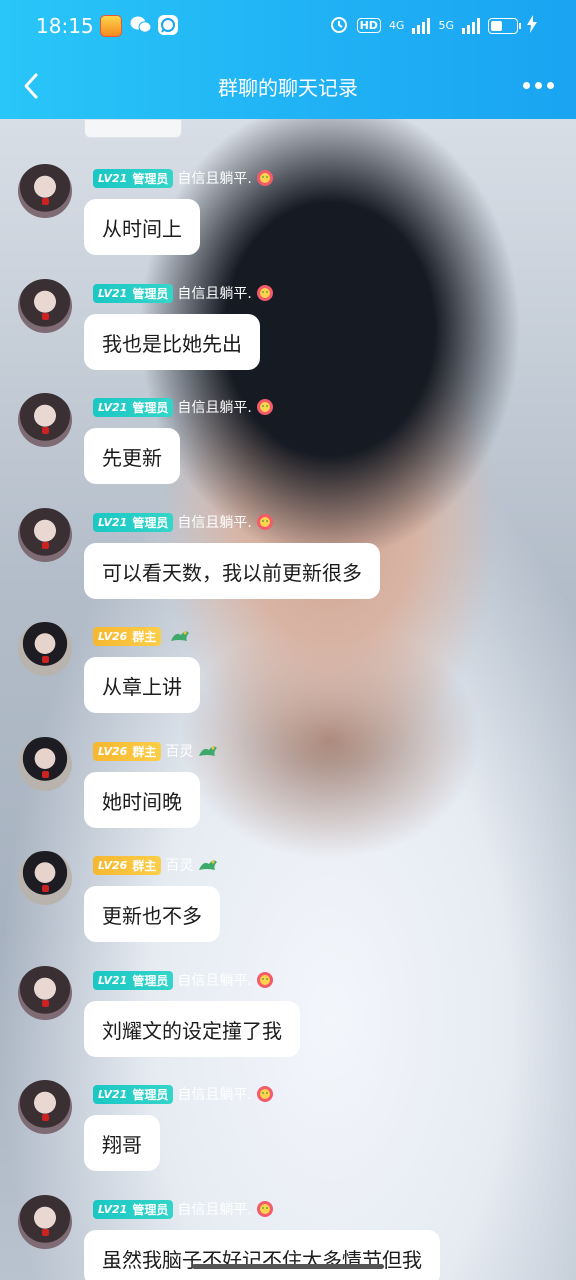 The width and height of the screenshot is (576, 1280). What do you see at coordinates (368, 25) in the screenshot?
I see `hd-badge: HD` at bounding box center [368, 25].